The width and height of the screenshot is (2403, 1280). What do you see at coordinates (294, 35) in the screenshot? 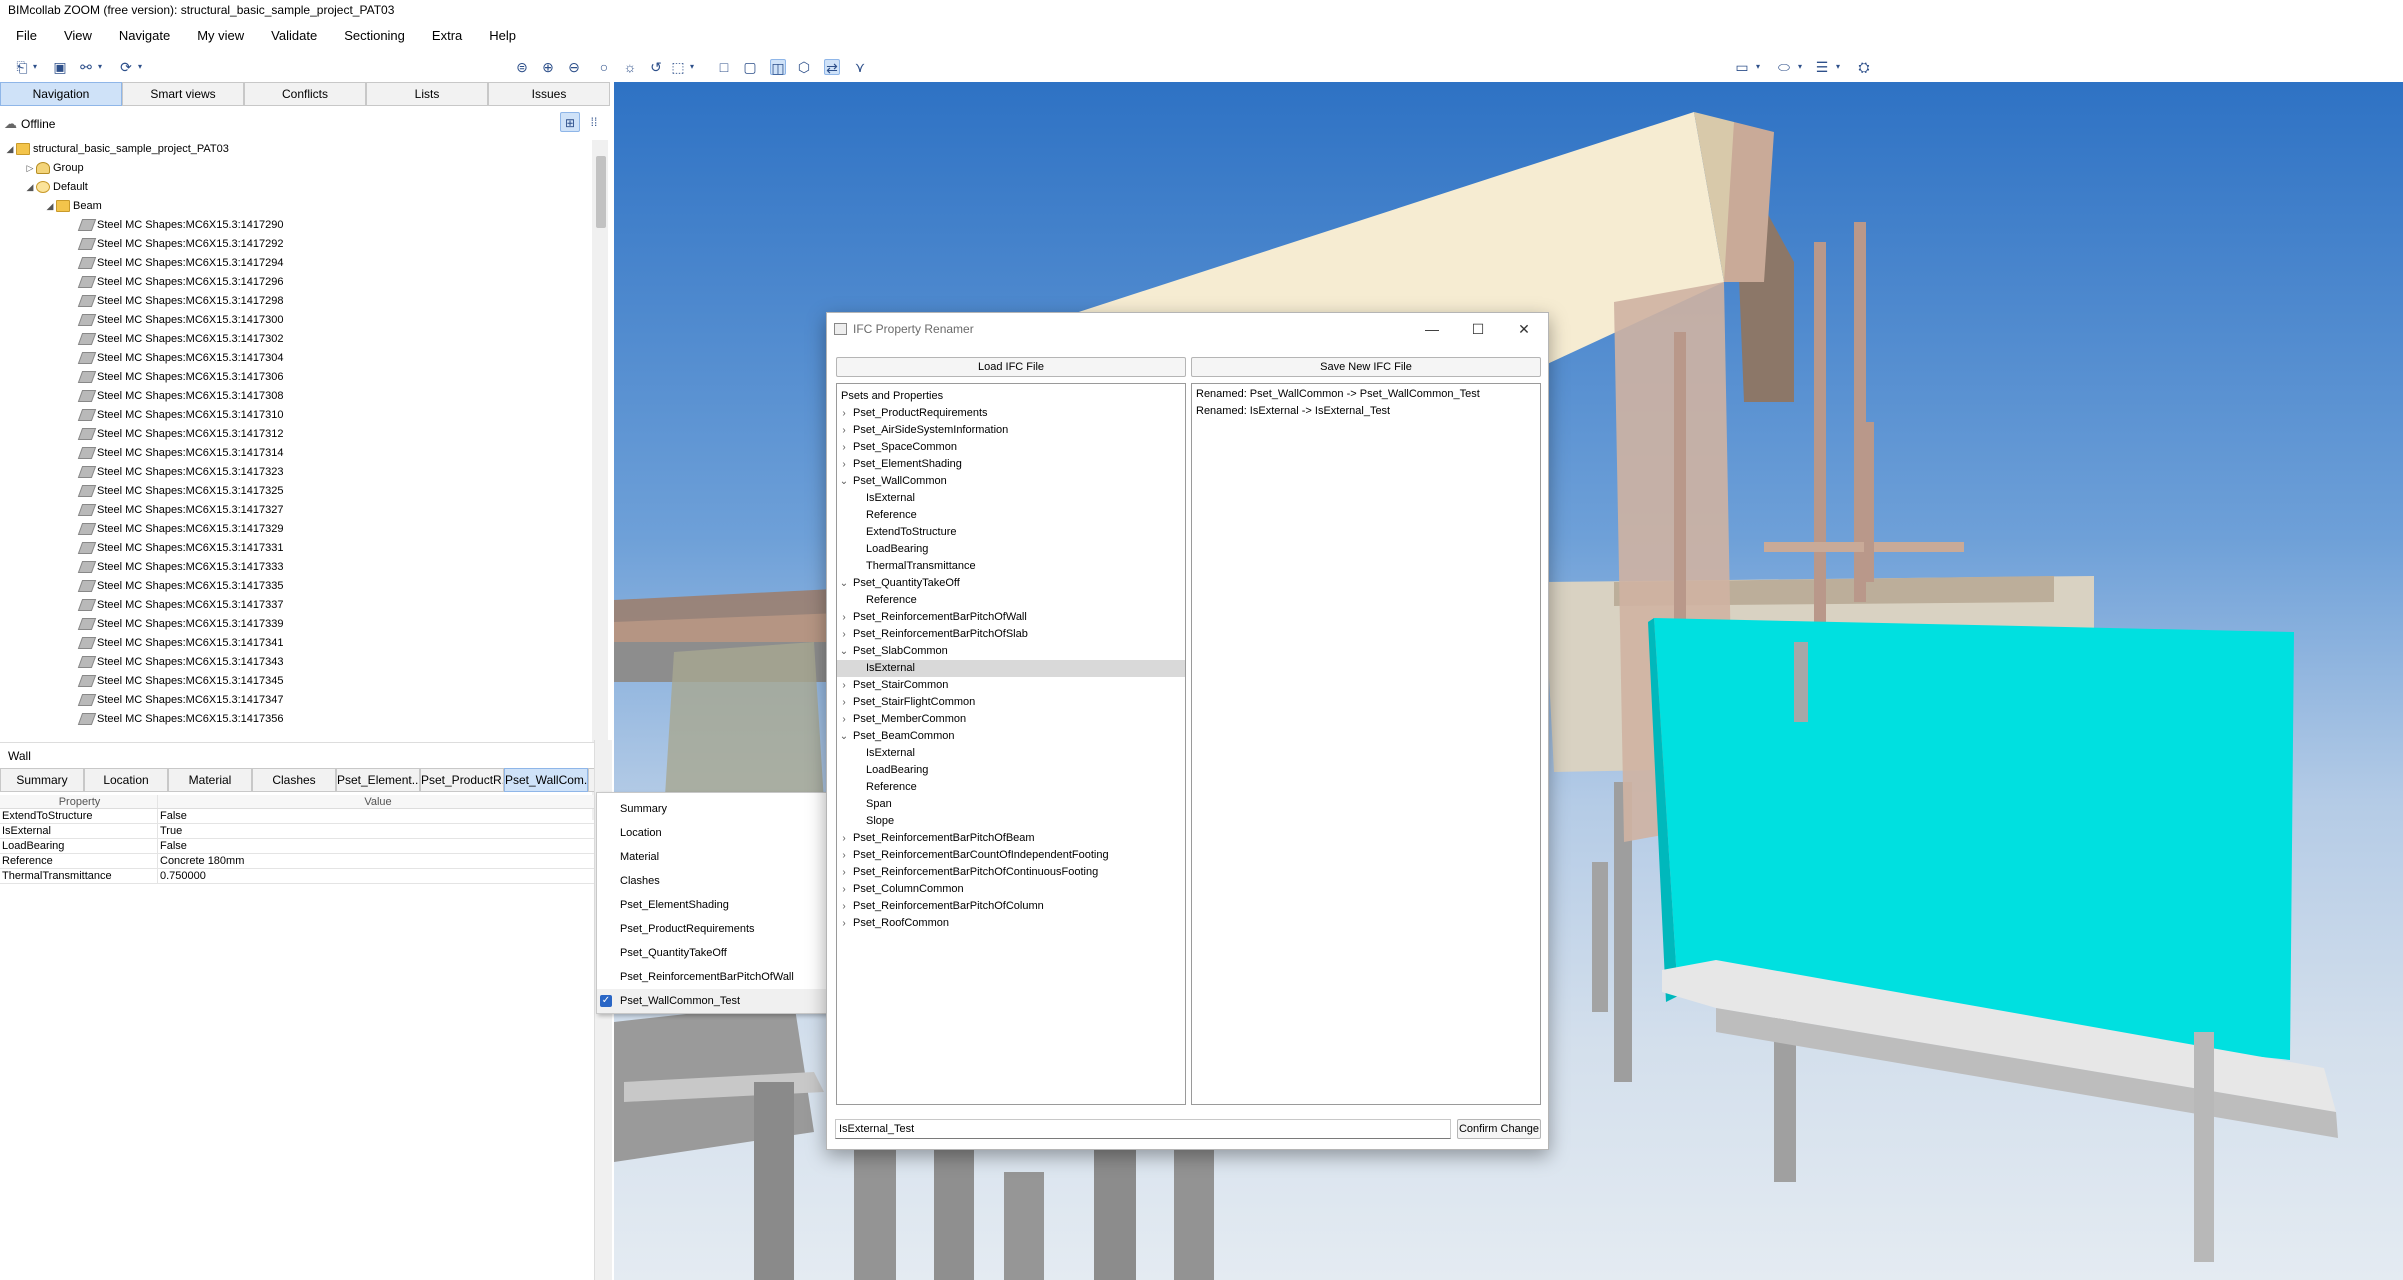
I see `menu-validate: Validate` at bounding box center [294, 35].